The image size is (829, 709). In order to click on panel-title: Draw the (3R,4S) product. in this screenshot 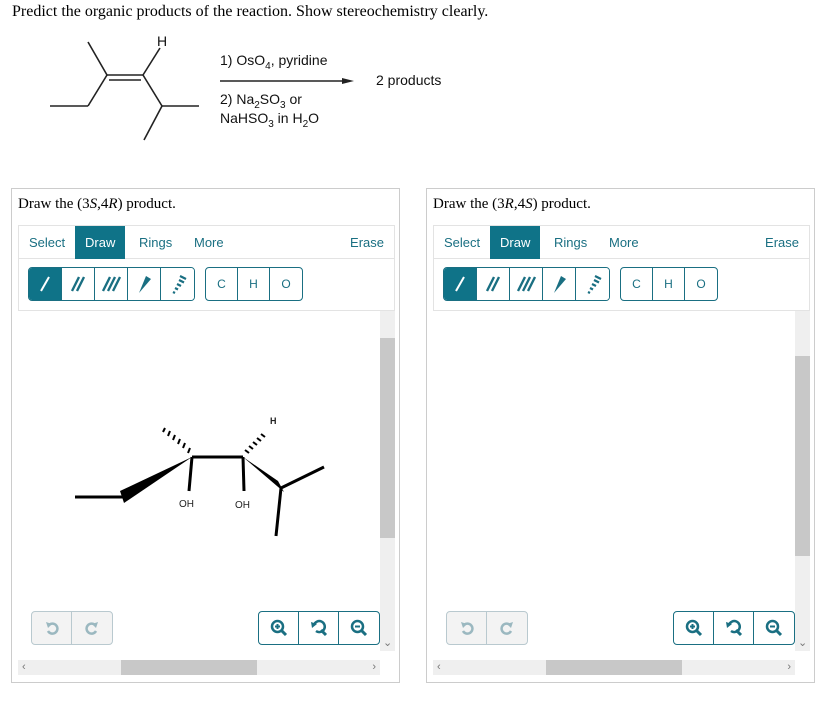, I will do `click(512, 204)`.